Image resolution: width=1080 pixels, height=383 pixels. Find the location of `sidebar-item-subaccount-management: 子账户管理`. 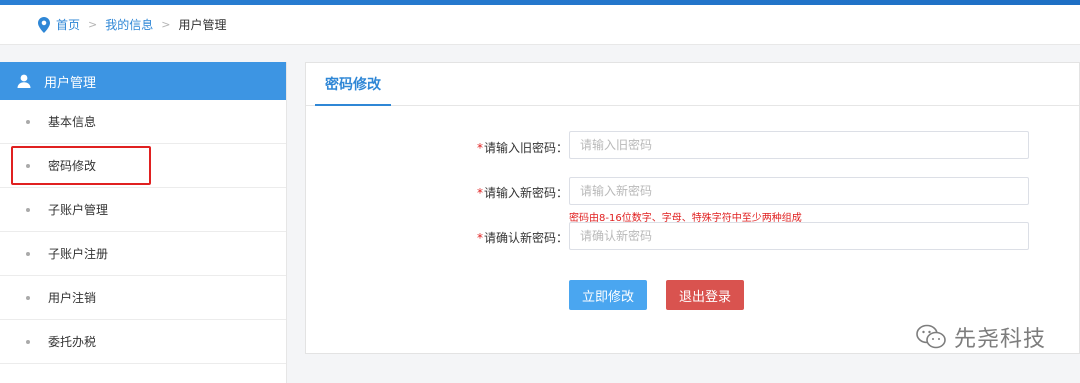

sidebar-item-subaccount-management: 子账户管理 is located at coordinates (143, 210).